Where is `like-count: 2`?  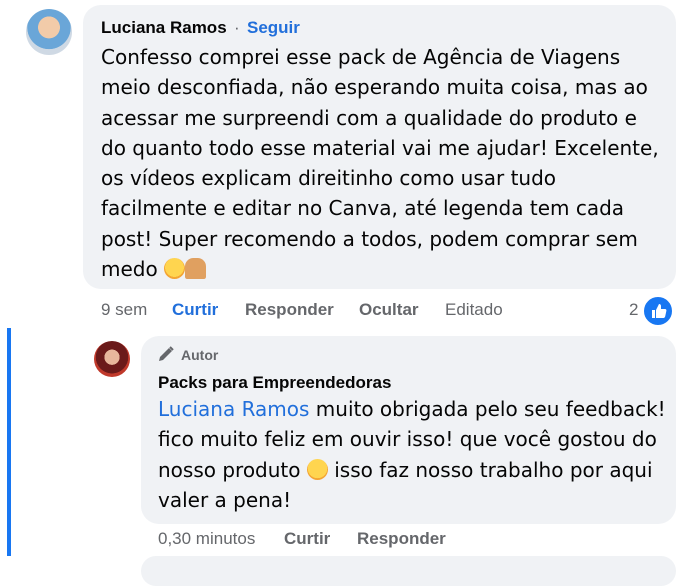
like-count: 2 is located at coordinates (633, 310).